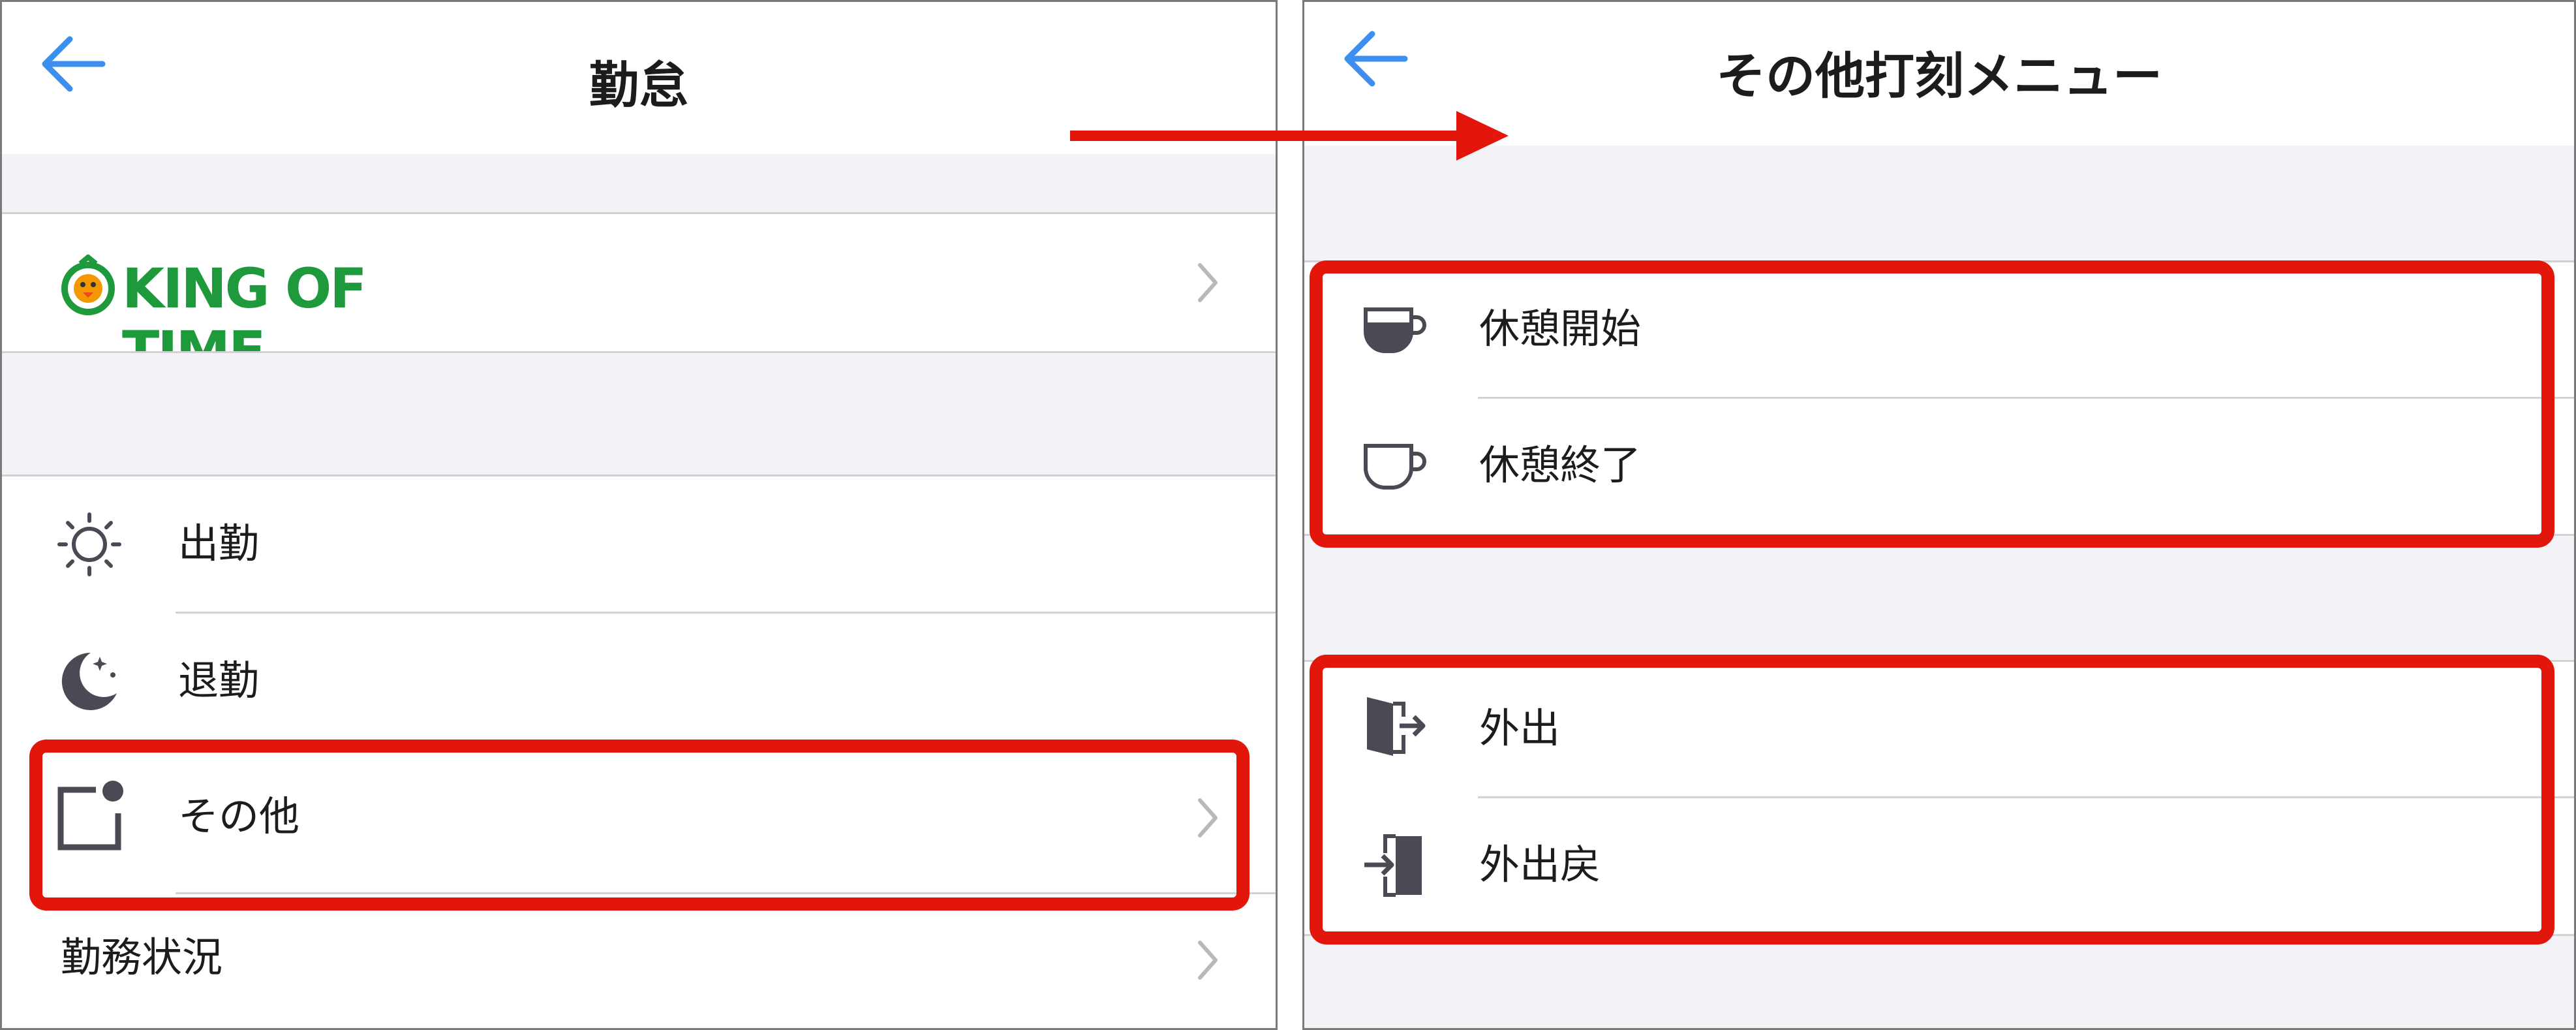 The height and width of the screenshot is (1030, 2576). Describe the element at coordinates (639, 961) in the screenshot. I see `work-status-row: 勤務状況` at that location.